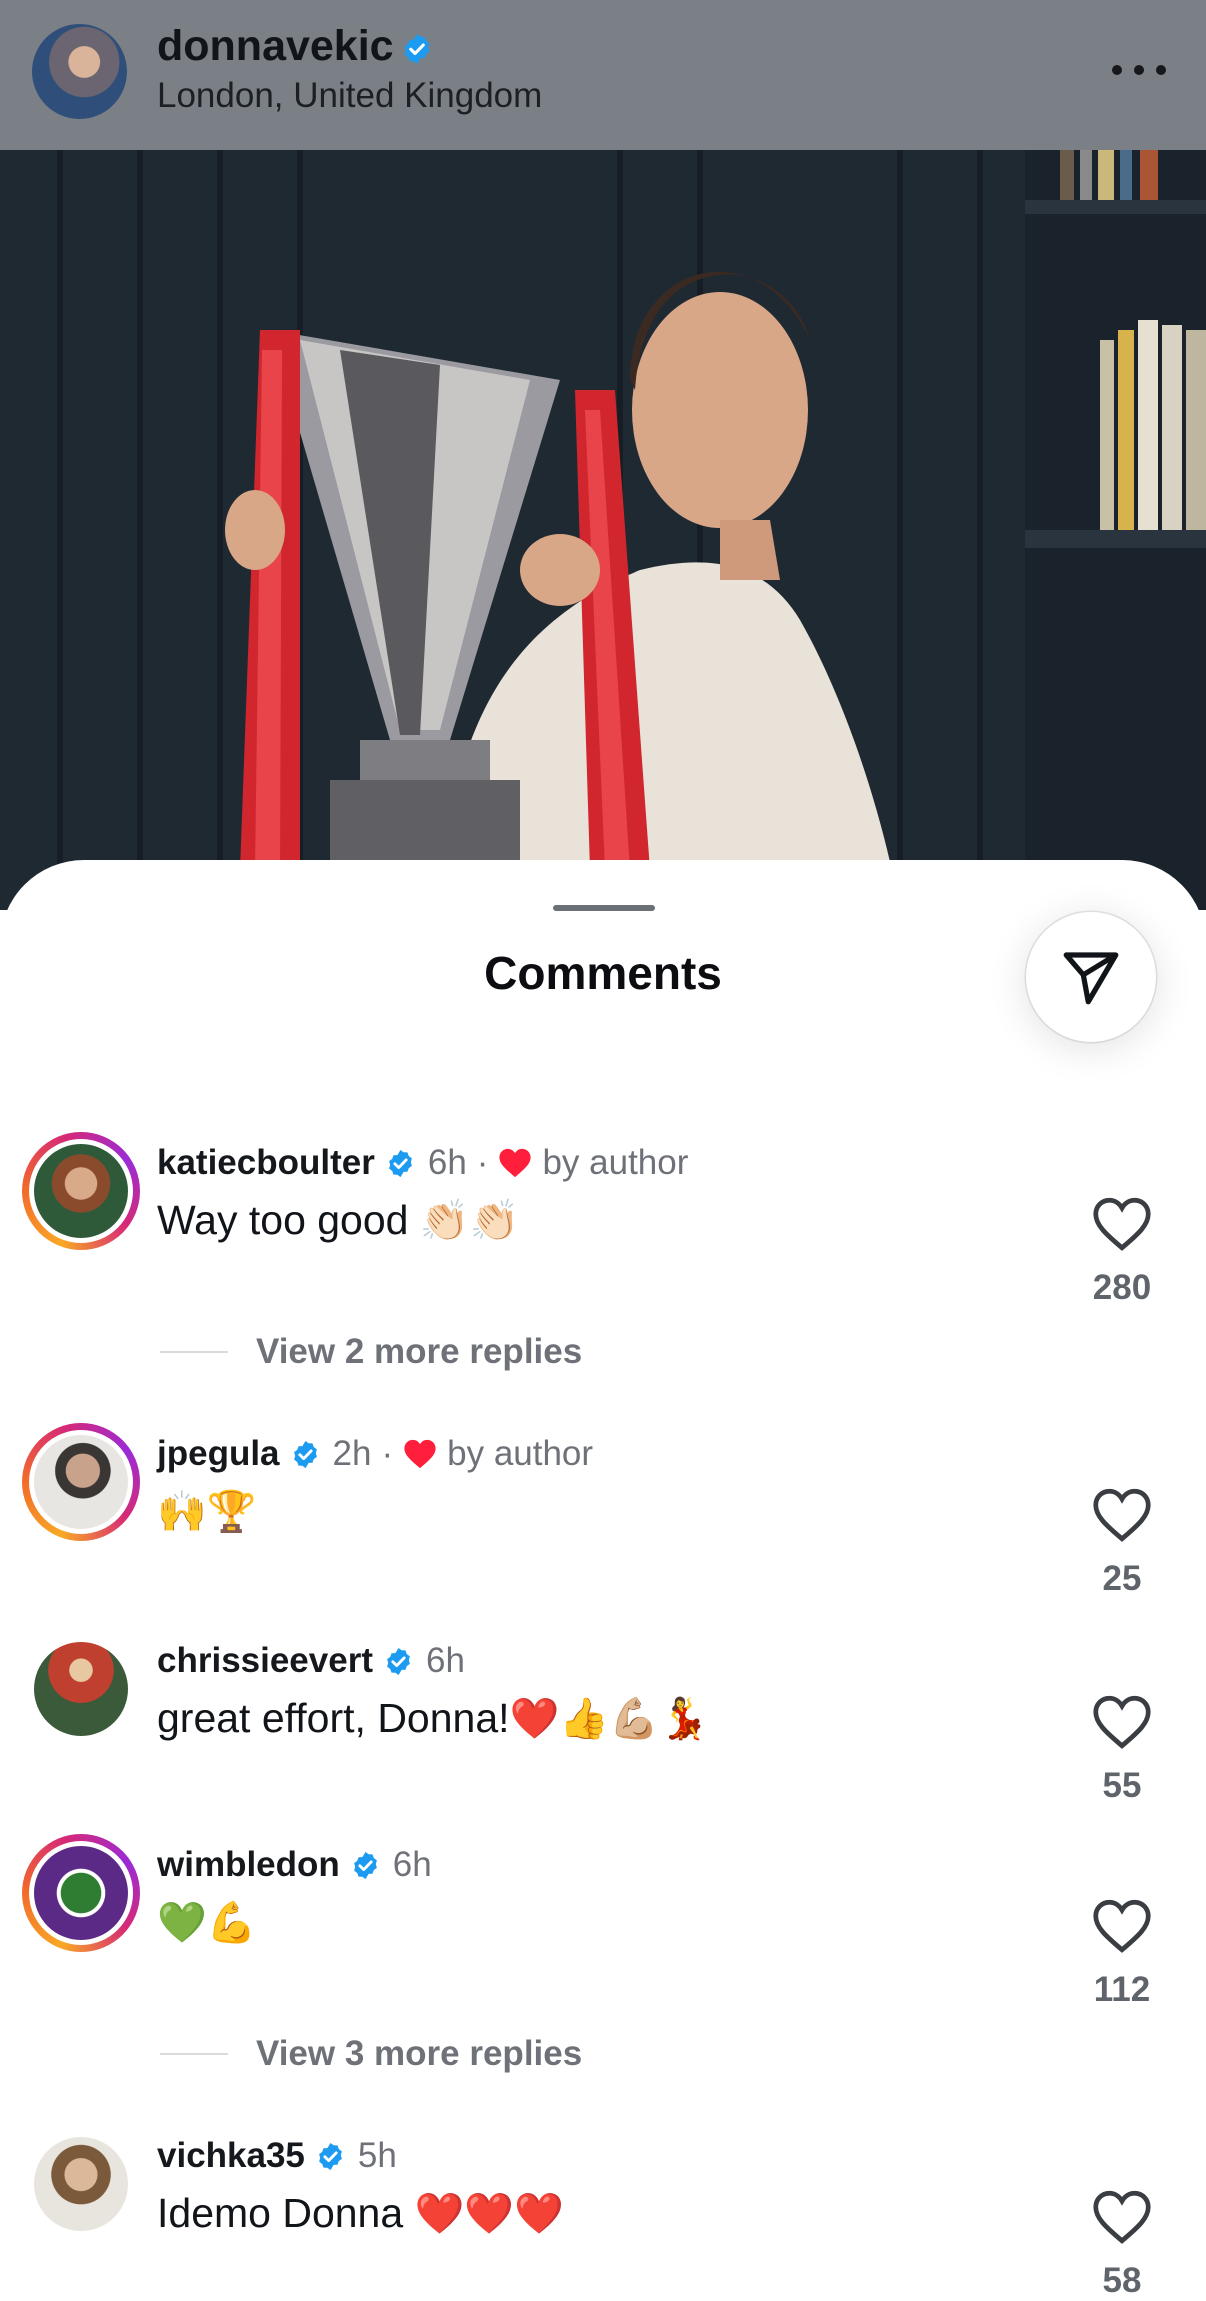 Image resolution: width=1206 pixels, height=2301 pixels. I want to click on like-count: 58, so click(1122, 2280).